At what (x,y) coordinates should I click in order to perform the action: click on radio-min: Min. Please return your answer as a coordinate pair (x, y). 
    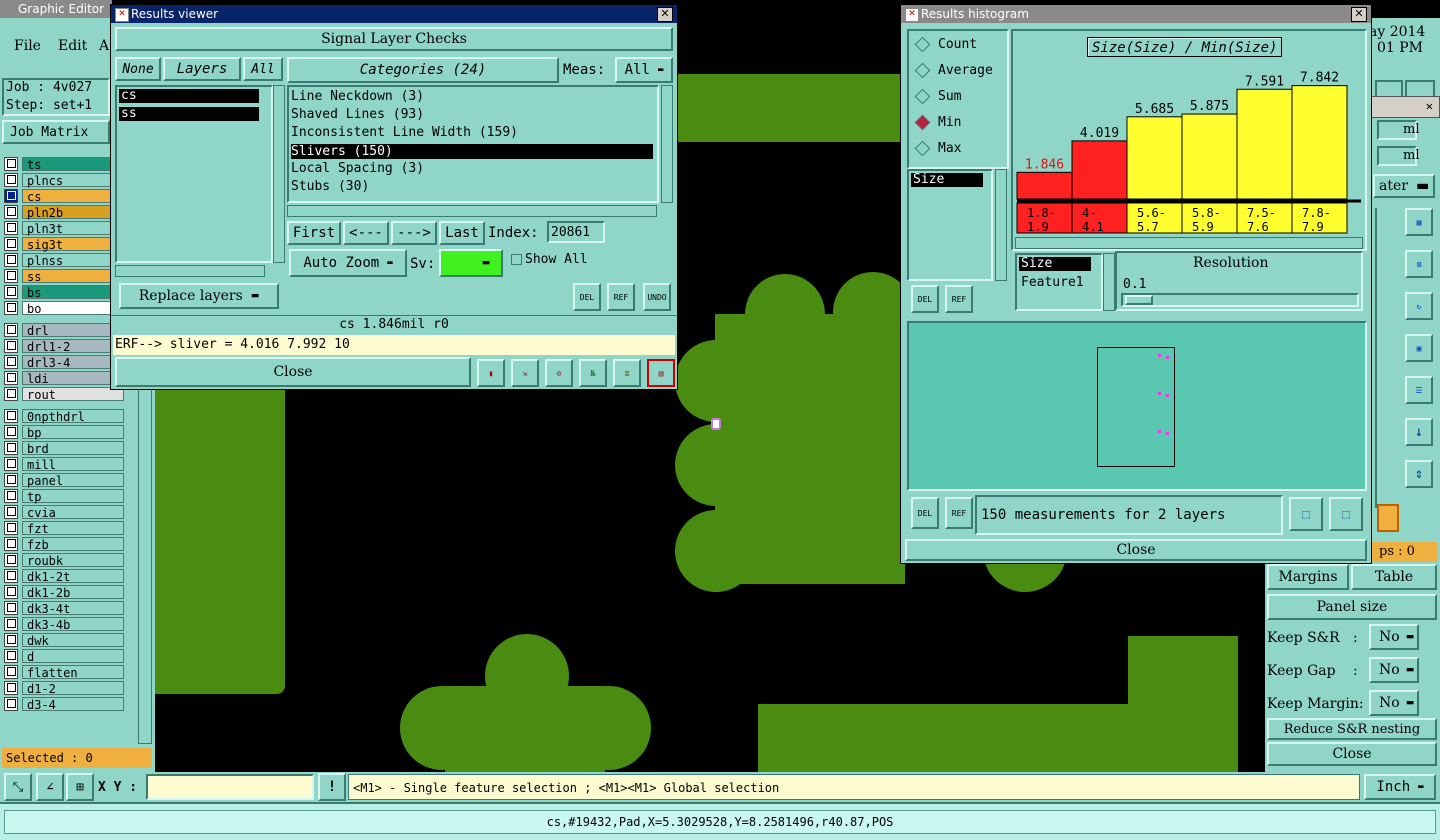
    Looking at the image, I should click on (958, 122).